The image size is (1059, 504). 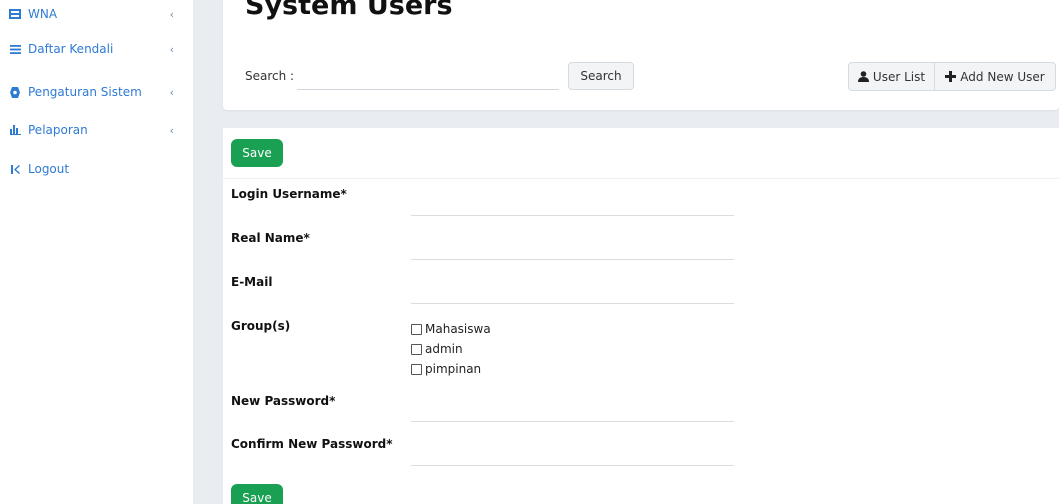 What do you see at coordinates (252, 282) in the screenshot?
I see `email-label: E-Mail` at bounding box center [252, 282].